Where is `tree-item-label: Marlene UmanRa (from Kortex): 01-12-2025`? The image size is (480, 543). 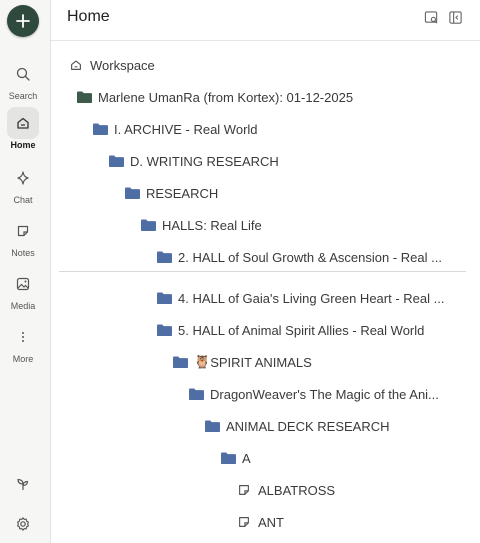 tree-item-label: Marlene UmanRa (from Kortex): 01-12-2025 is located at coordinates (226, 97).